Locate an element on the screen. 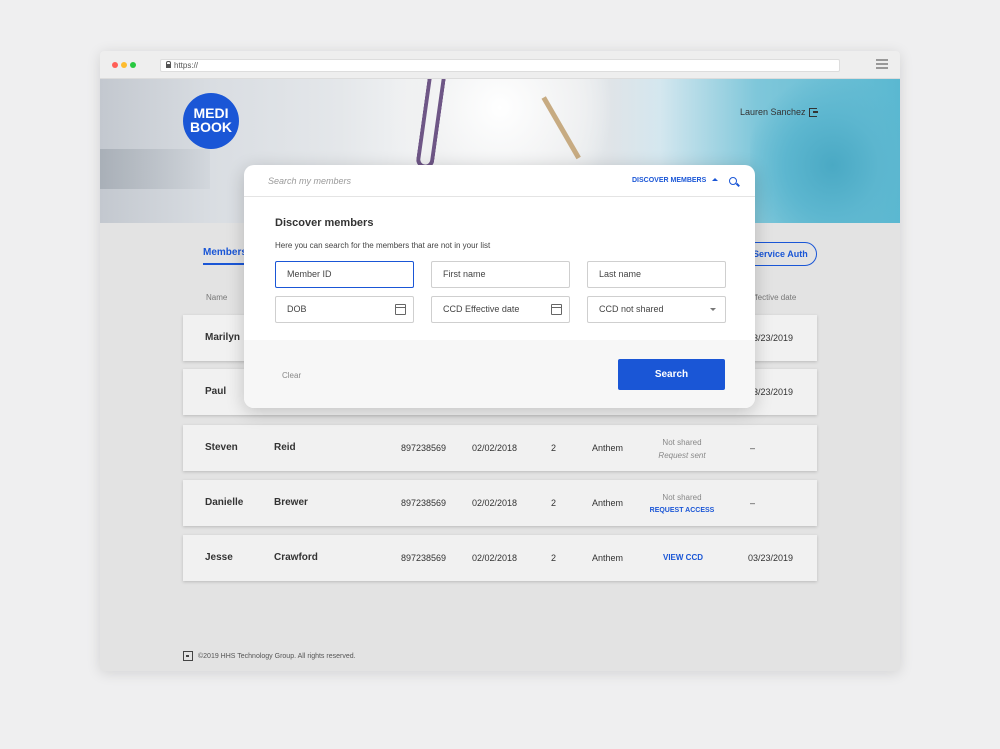 The width and height of the screenshot is (1000, 749). lock-icon is located at coordinates (168, 64).